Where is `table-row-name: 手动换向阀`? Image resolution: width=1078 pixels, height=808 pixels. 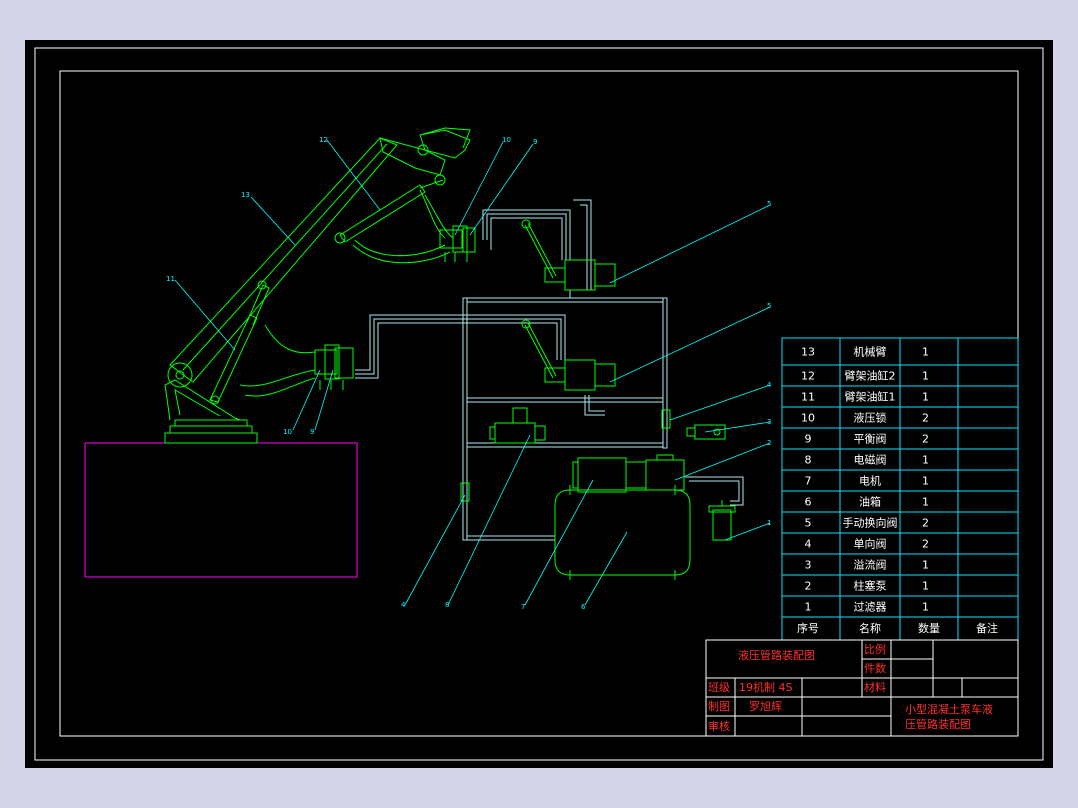
table-row-name: 手动换向阀 is located at coordinates (870, 523).